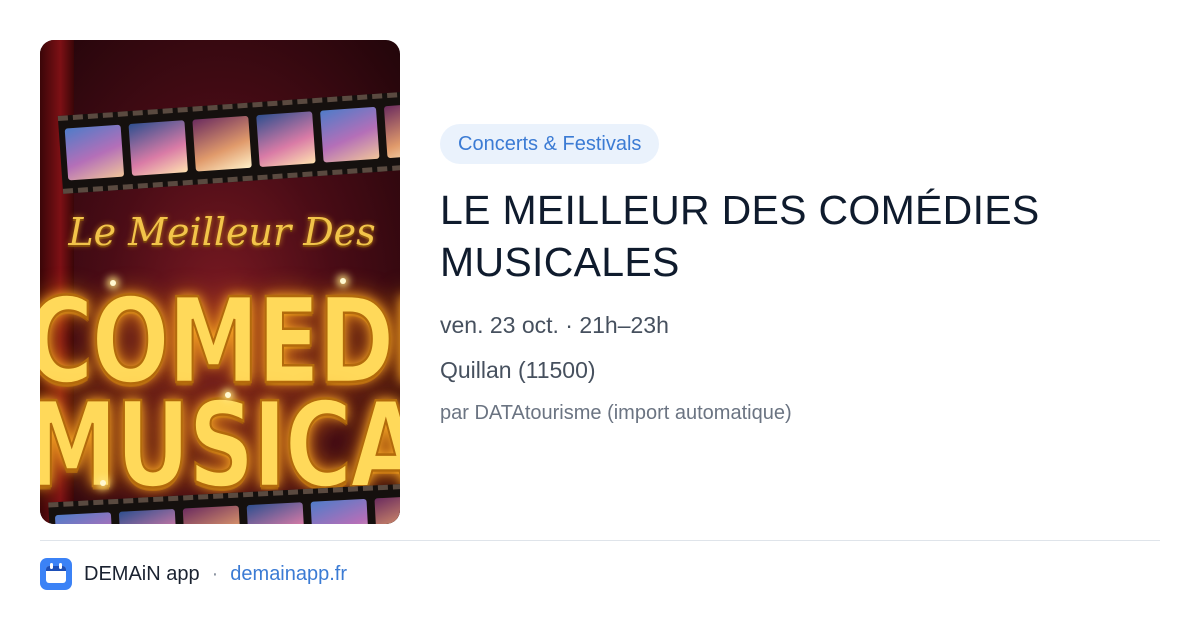 The height and width of the screenshot is (630, 1200). Describe the element at coordinates (616, 413) in the screenshot. I see `event-source: par DATAtourisme (import automatique)` at that location.